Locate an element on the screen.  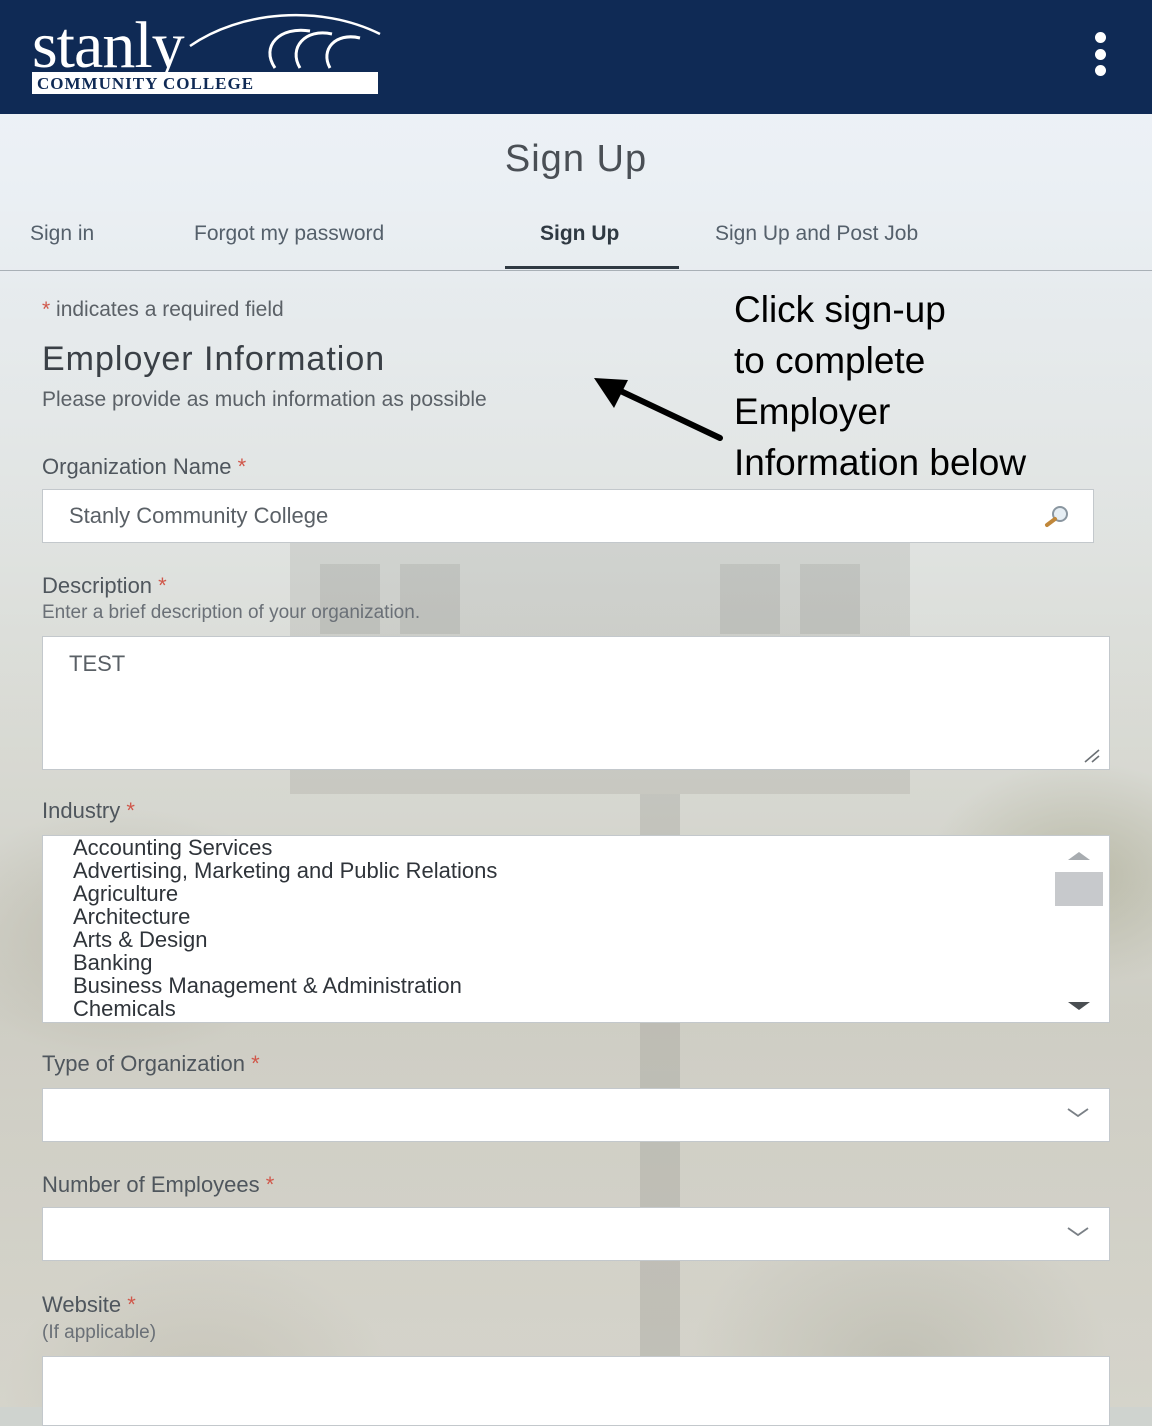
description-textarea: TEST is located at coordinates (576, 703).